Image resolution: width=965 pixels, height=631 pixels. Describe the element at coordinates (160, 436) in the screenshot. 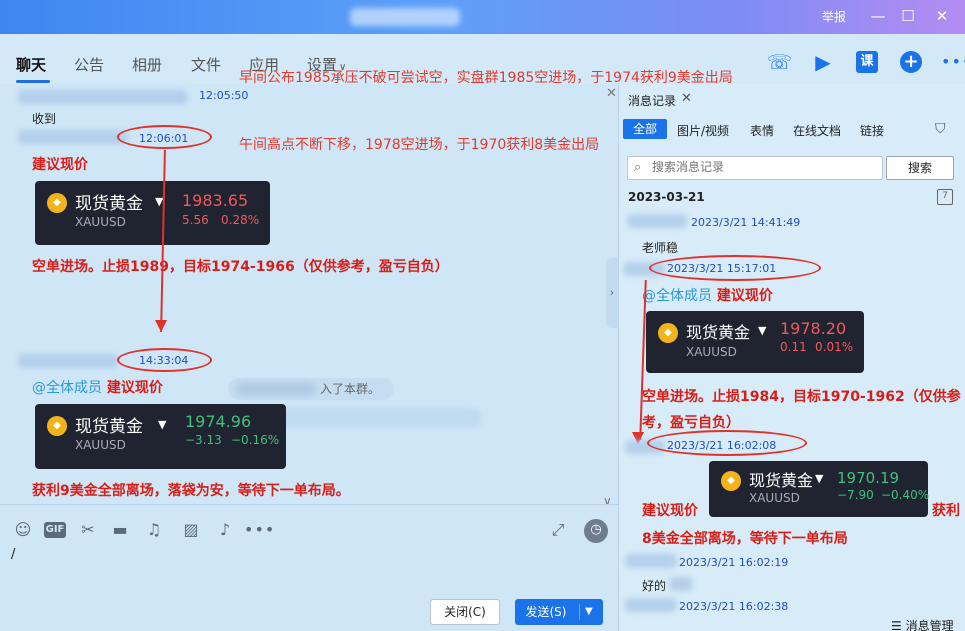

I see `quote-card: ◆ 现货黄金 ▼ XAUUSD 1974.96 −3.13 −0.16%` at that location.